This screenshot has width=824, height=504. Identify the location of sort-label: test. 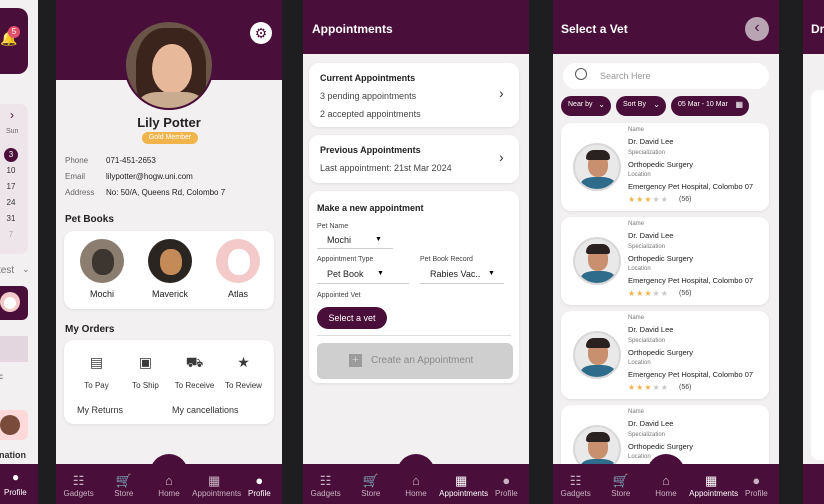
(7, 270).